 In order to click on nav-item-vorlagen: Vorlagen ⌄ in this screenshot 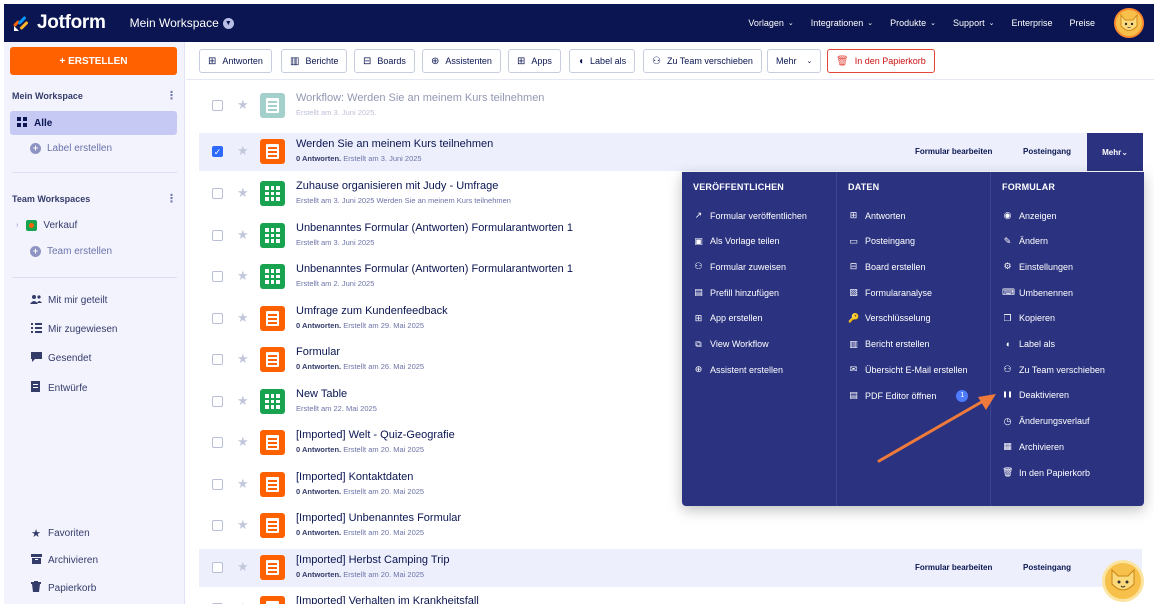, I will do `click(770, 23)`.